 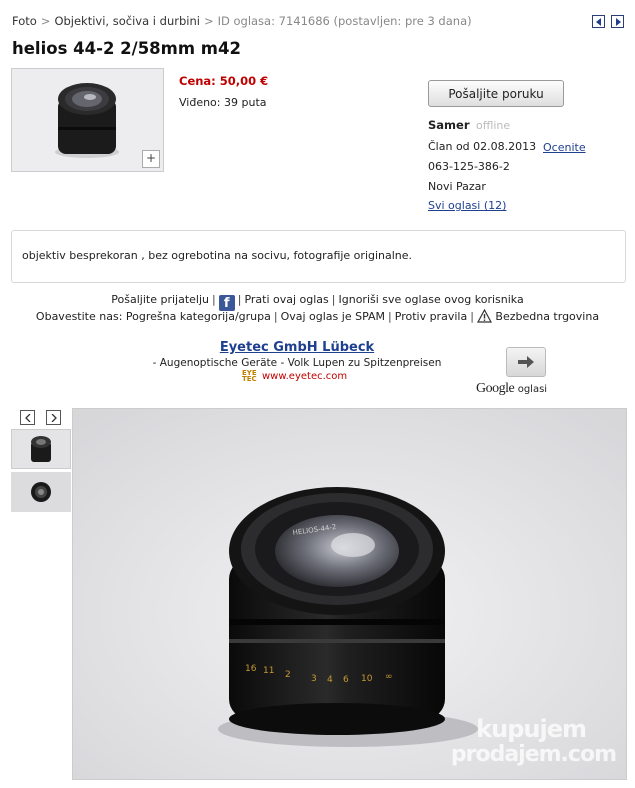 I want to click on lens-photo-thumbnail, so click(x=87, y=120).